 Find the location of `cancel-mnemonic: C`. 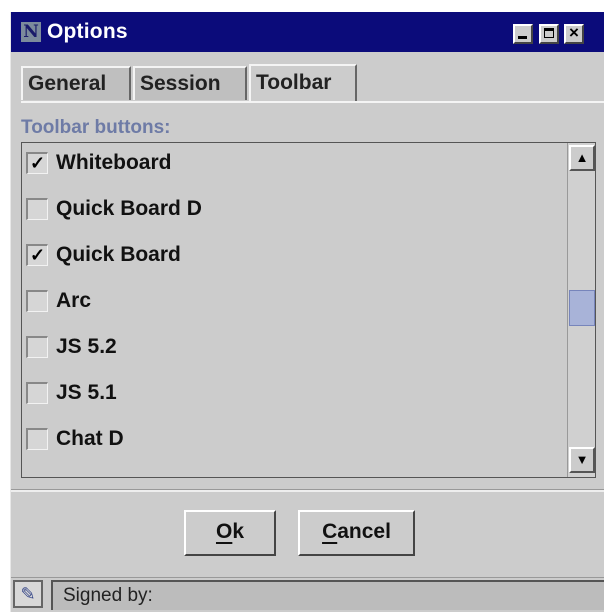

cancel-mnemonic: C is located at coordinates (330, 531).